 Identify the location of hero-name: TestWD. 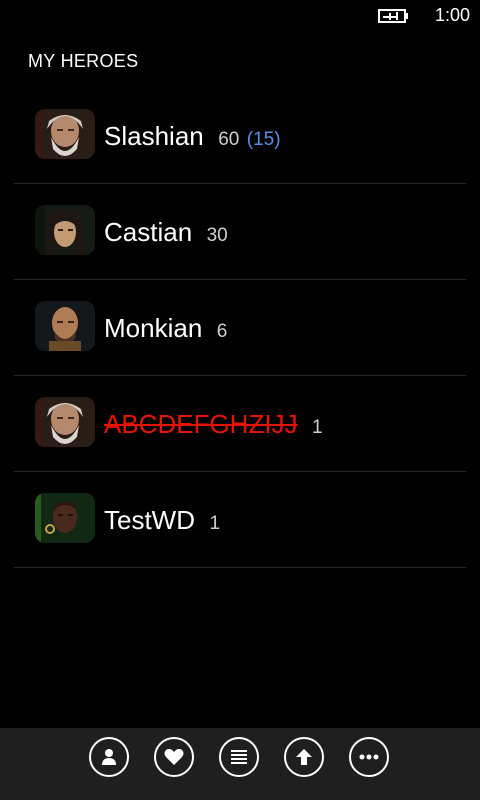
(149, 520).